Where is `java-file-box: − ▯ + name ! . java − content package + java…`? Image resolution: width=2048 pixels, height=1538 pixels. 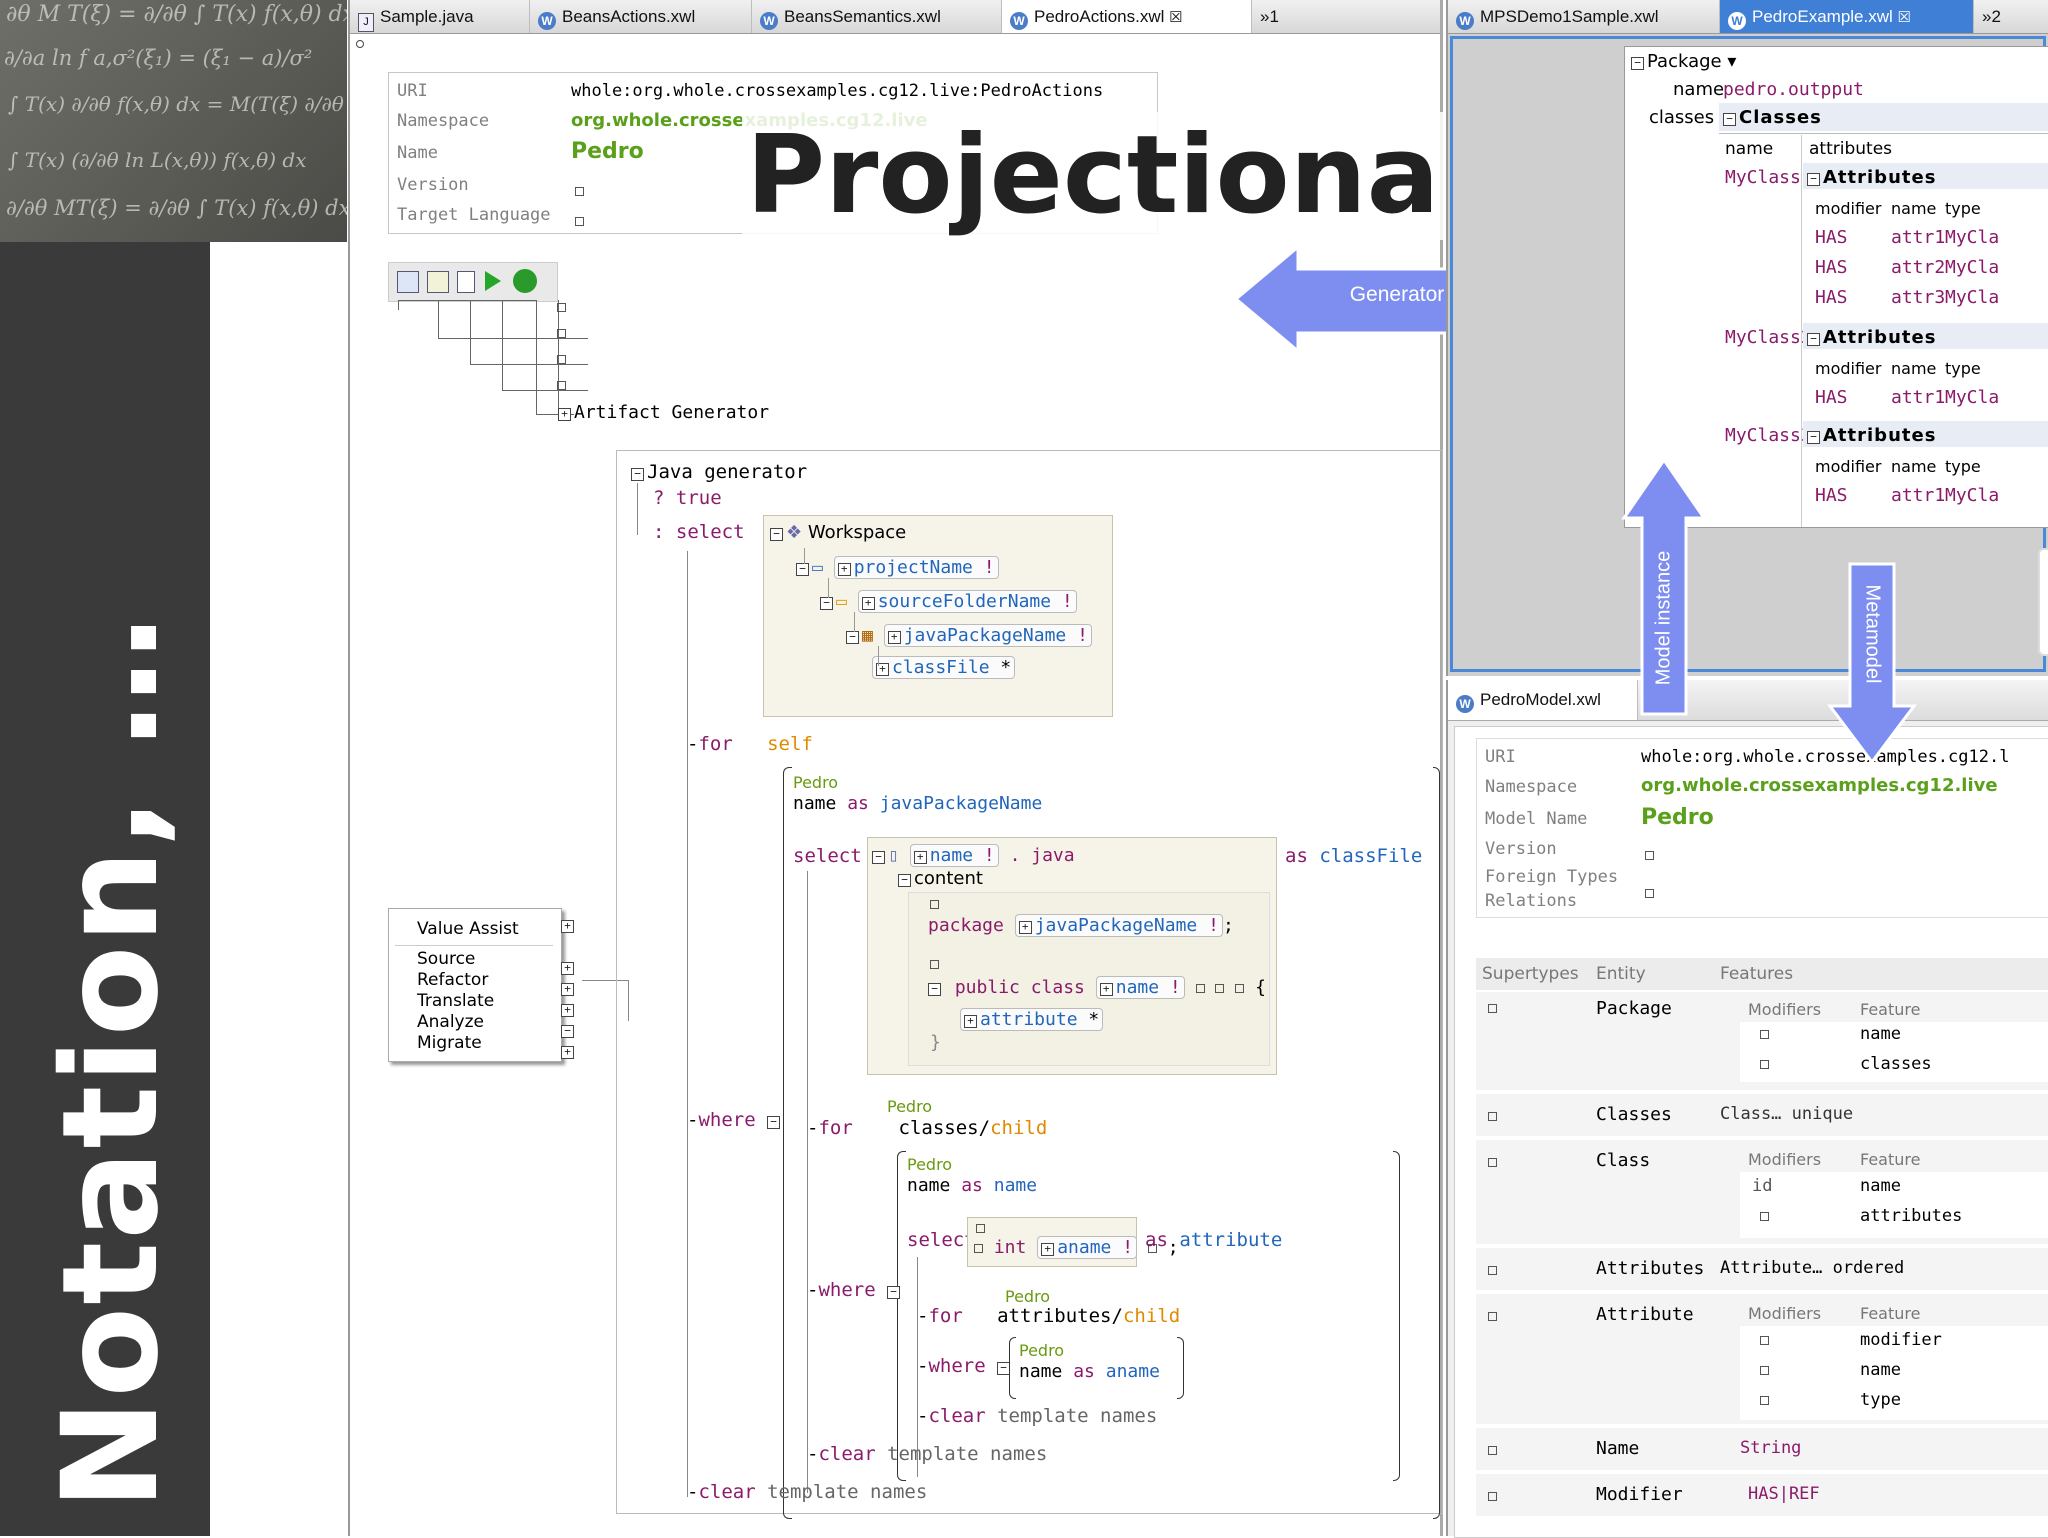 java-file-box: − ▯ + name ! . java − content package + java… is located at coordinates (1072, 956).